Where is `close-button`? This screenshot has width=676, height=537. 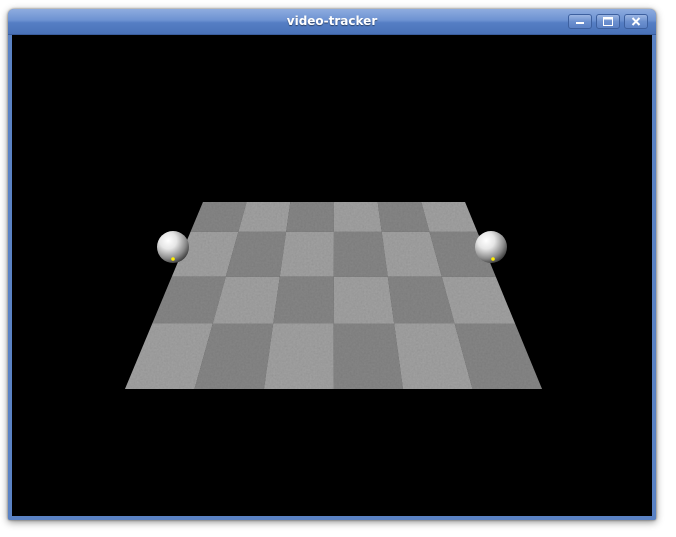
close-button is located at coordinates (636, 21).